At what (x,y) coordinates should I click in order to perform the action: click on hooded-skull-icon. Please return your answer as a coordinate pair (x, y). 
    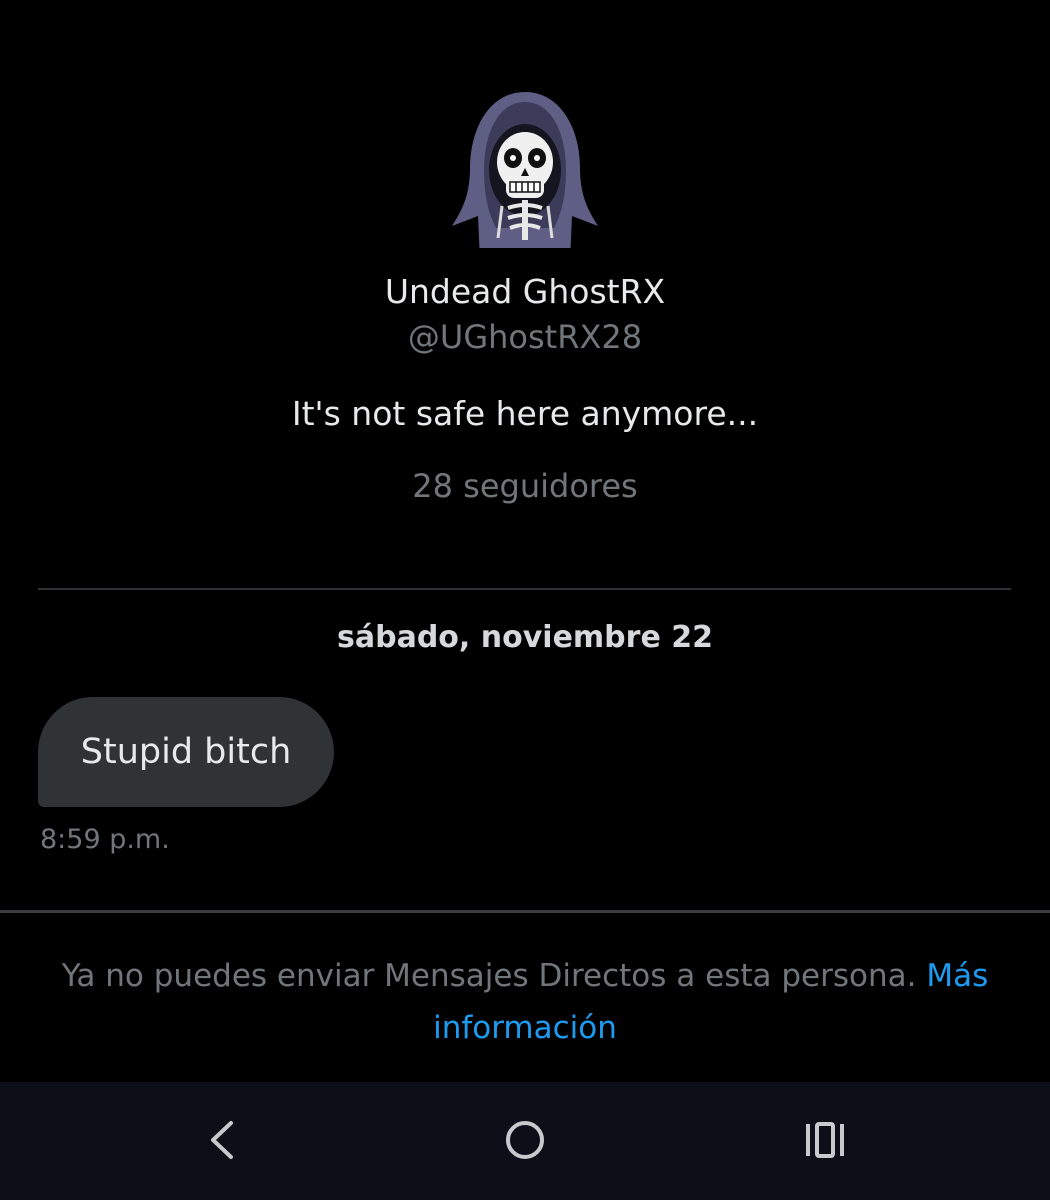
    Looking at the image, I should click on (525, 176).